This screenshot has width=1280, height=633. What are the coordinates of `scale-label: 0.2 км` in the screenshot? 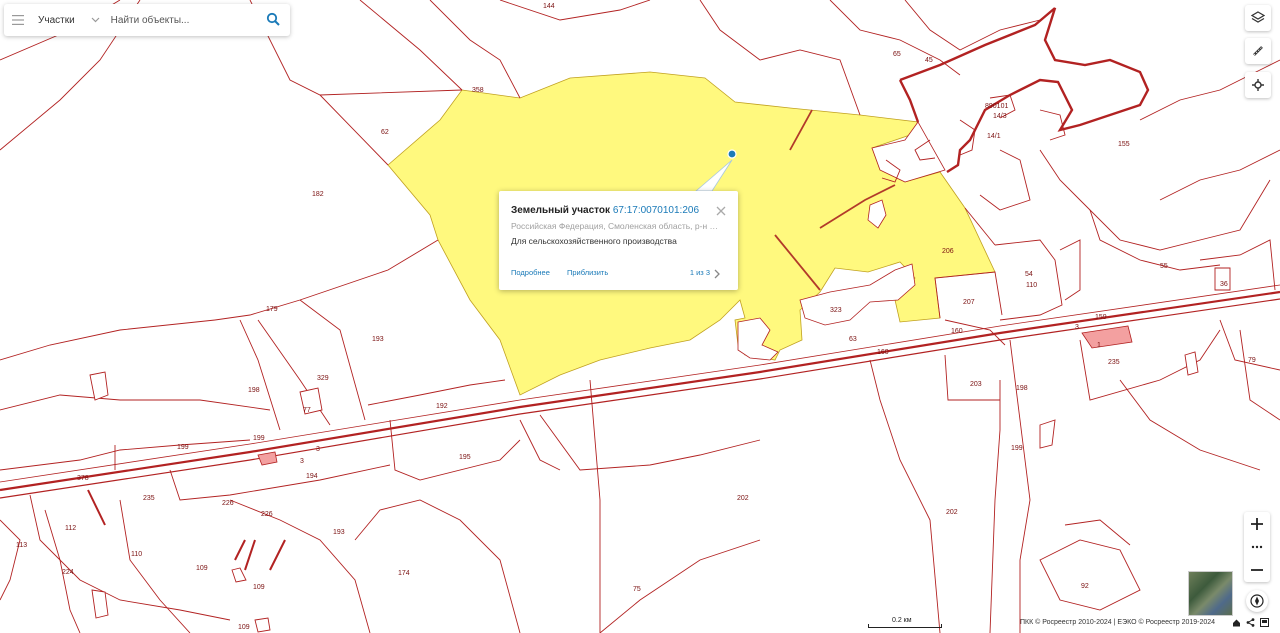 It's located at (902, 620).